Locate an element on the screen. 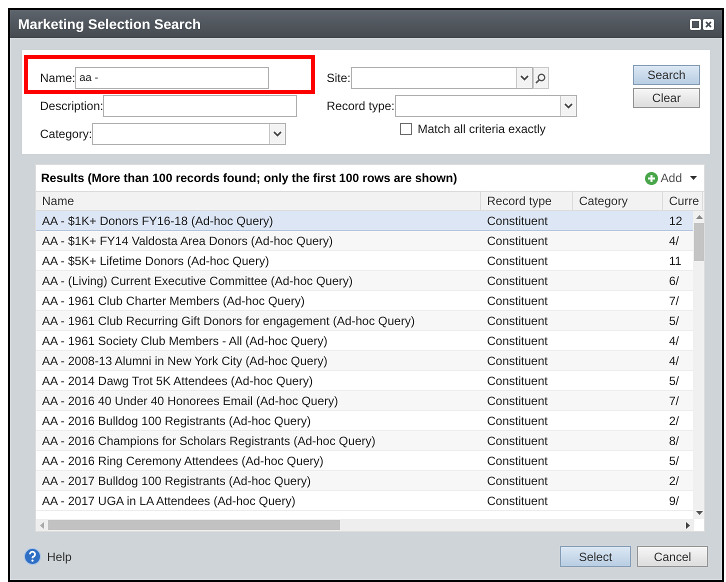 Image resolution: width=726 pixels, height=582 pixels. field-label: Record type: is located at coordinates (360, 106).